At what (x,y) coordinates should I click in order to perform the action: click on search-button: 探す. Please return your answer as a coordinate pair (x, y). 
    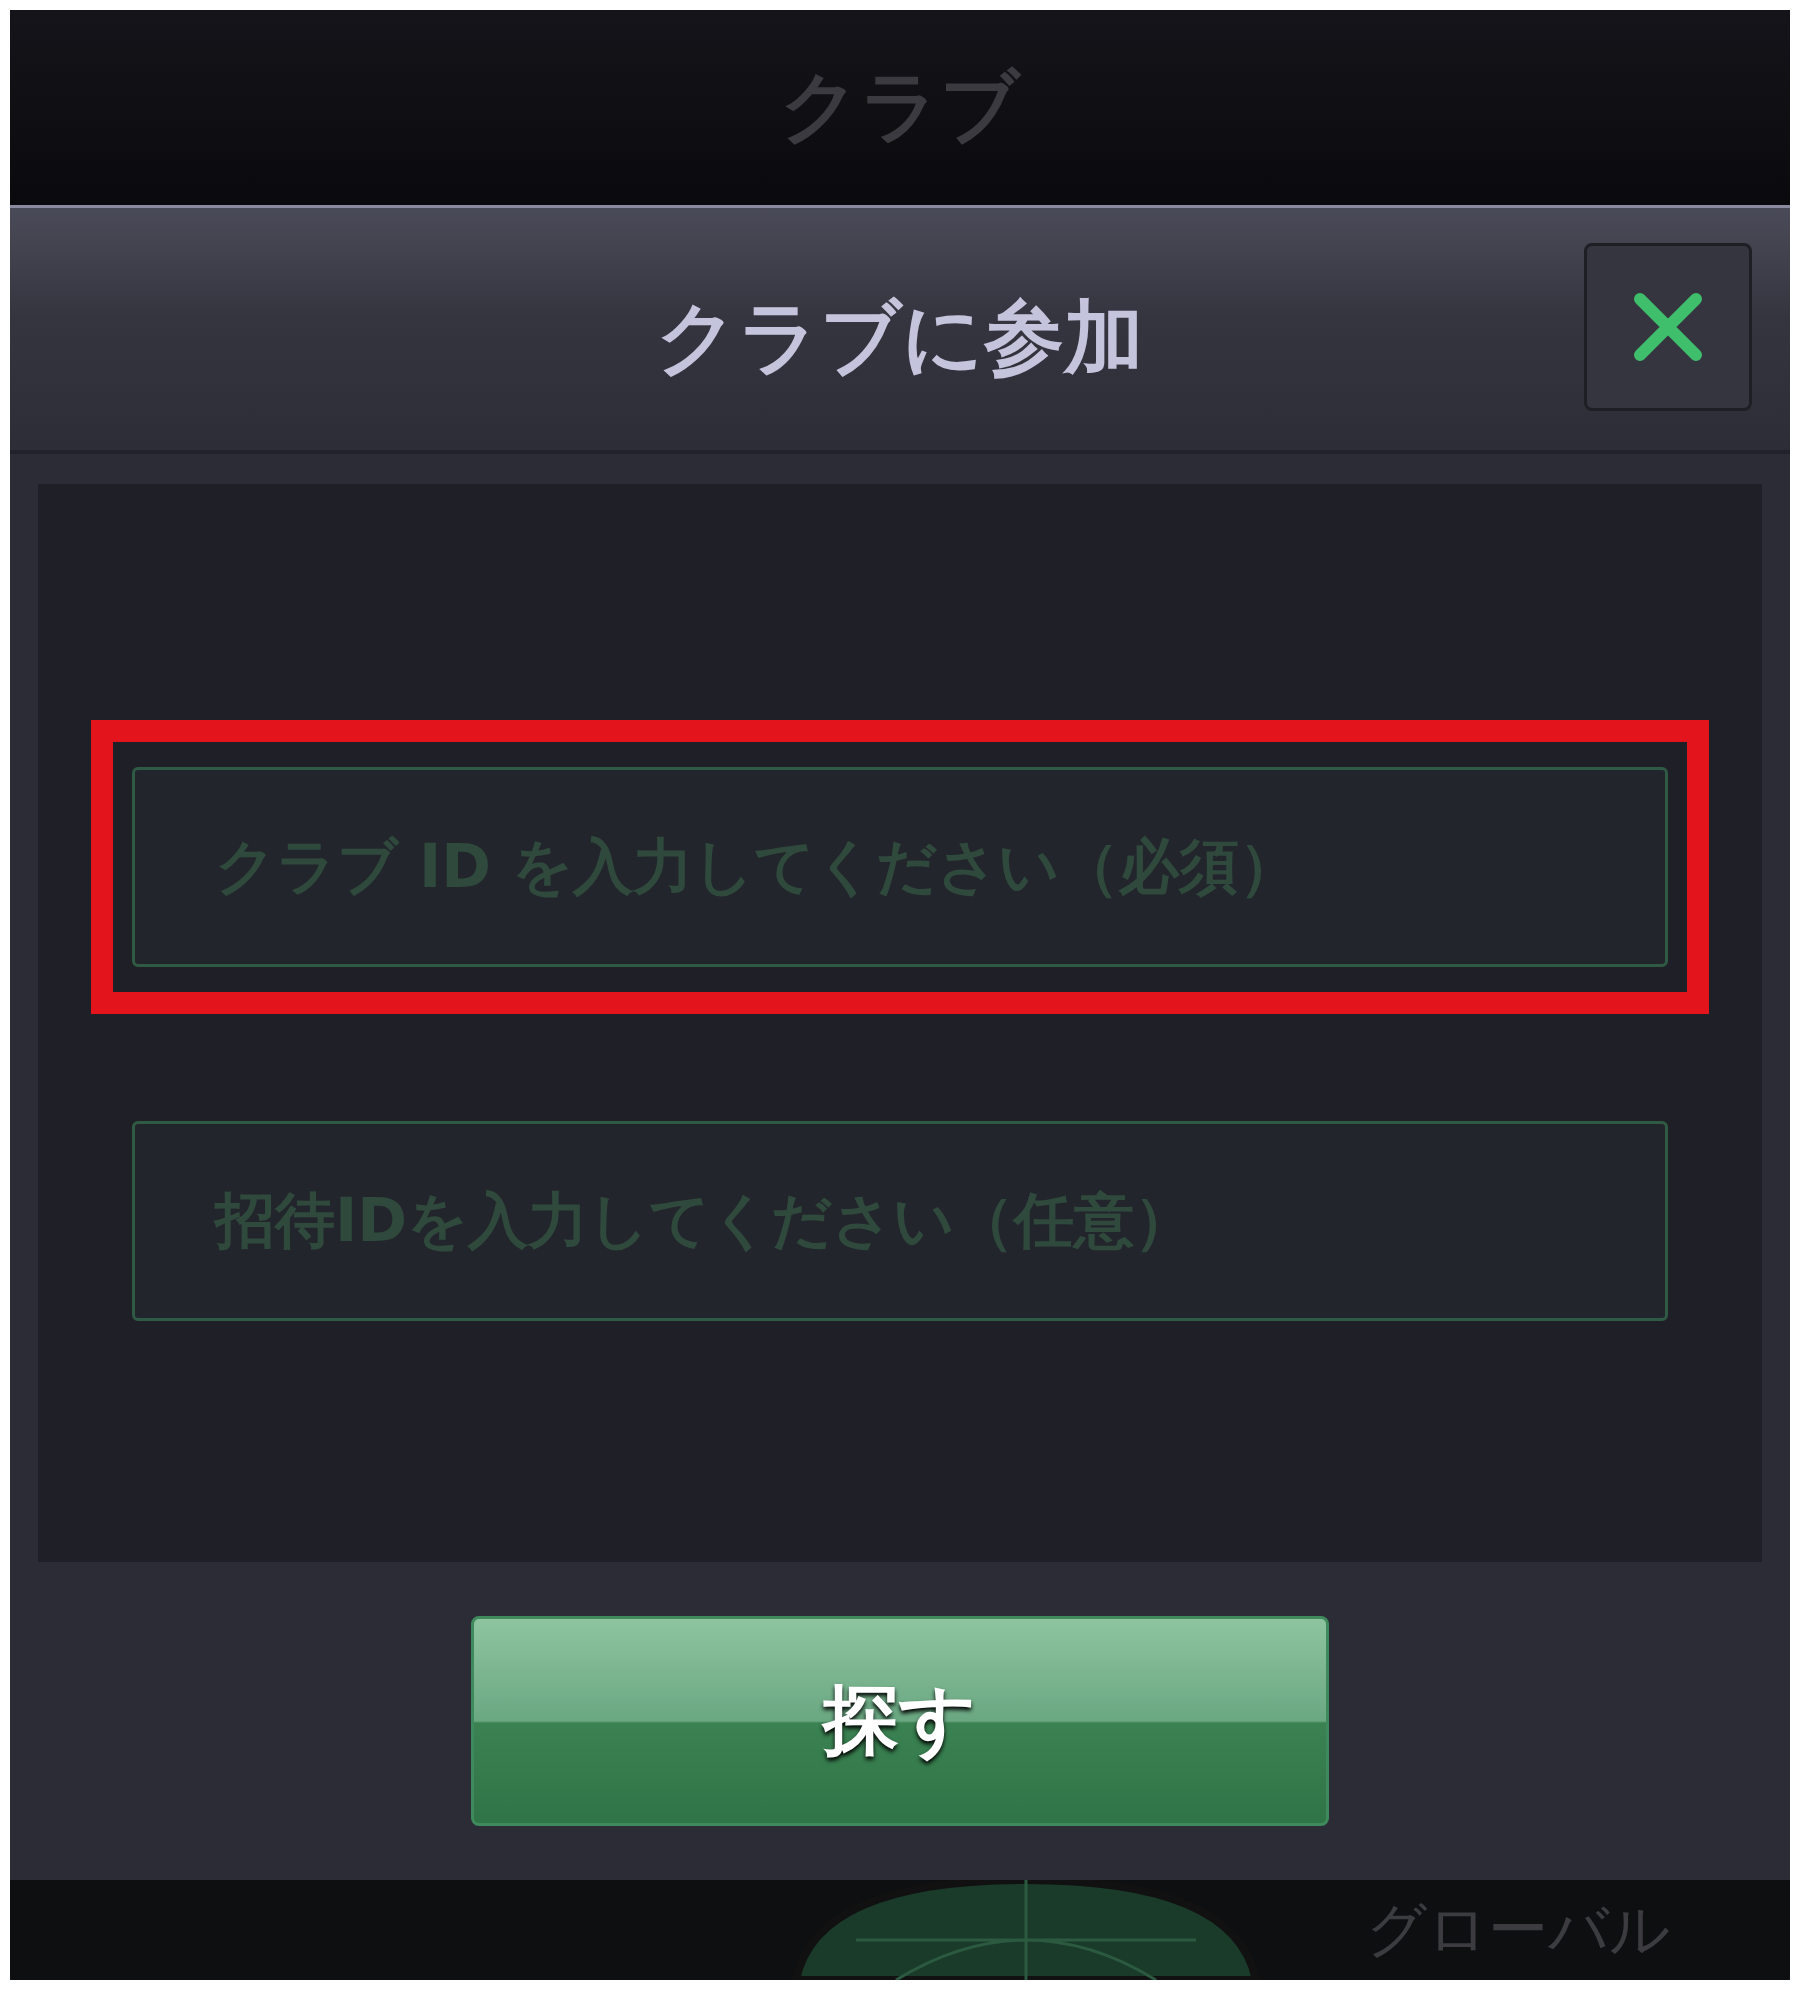
    Looking at the image, I should click on (900, 1721).